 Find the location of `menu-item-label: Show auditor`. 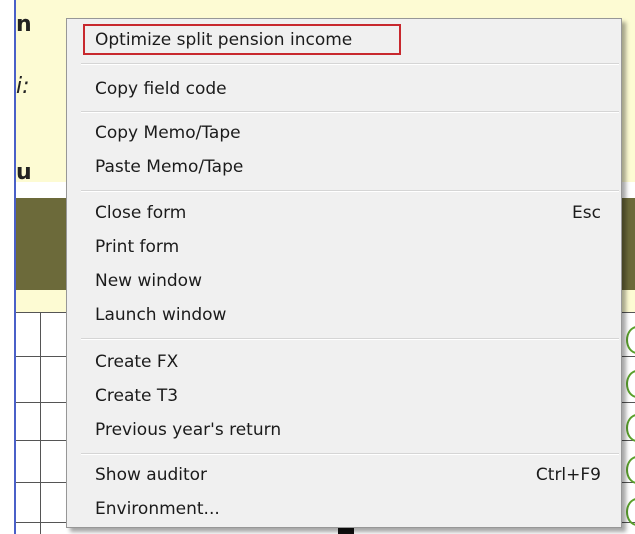

menu-item-label: Show auditor is located at coordinates (151, 475).